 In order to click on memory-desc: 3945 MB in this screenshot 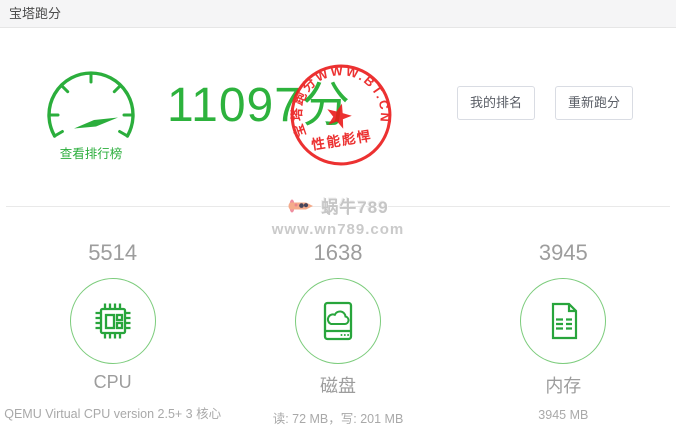, I will do `click(563, 415)`.